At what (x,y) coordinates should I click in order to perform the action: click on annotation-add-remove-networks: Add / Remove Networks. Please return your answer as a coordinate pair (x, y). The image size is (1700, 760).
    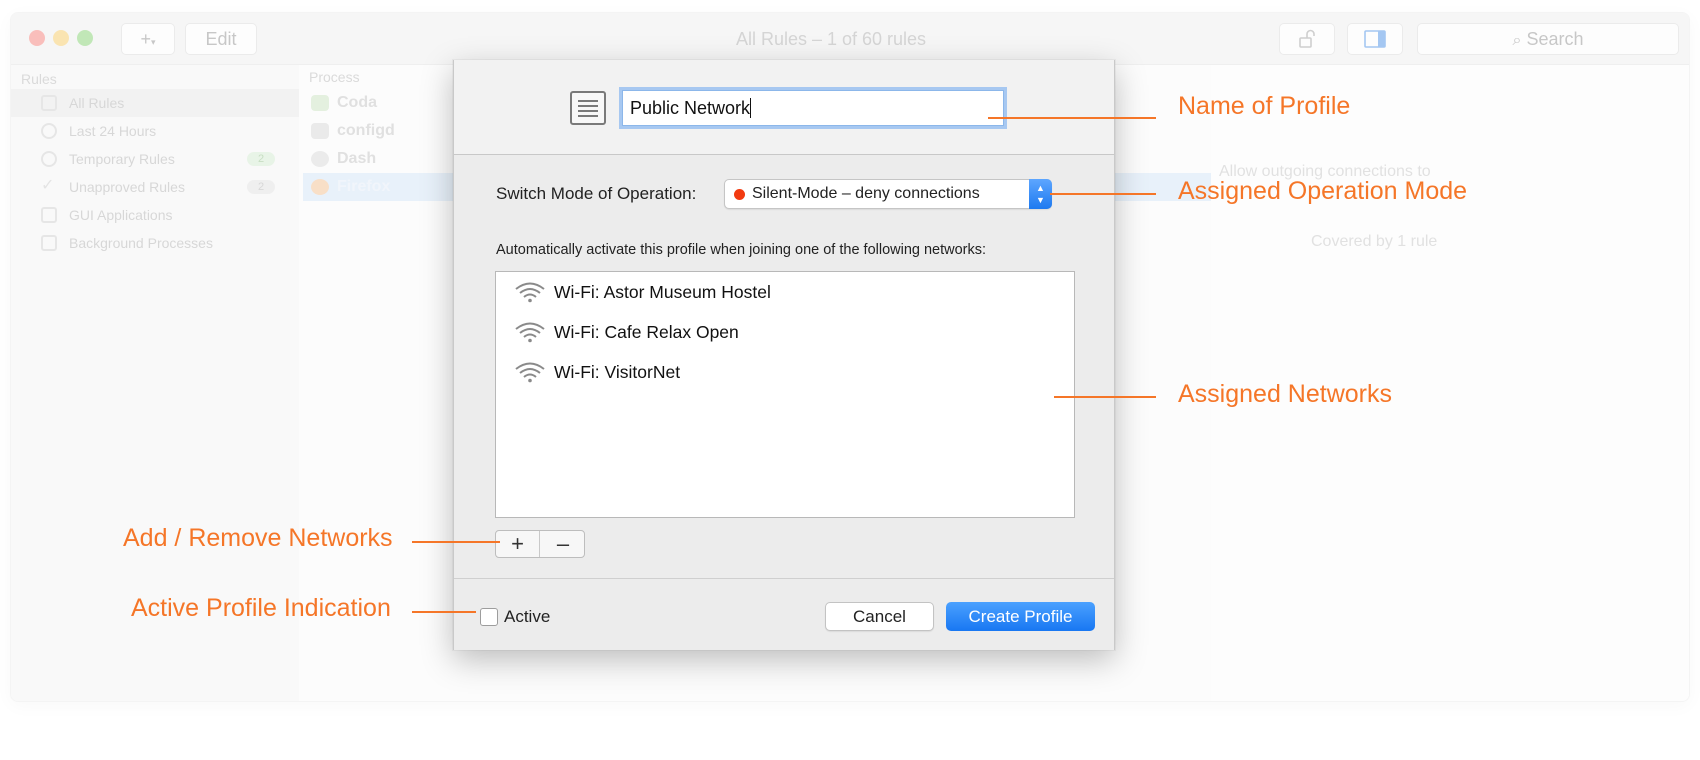
    Looking at the image, I should click on (258, 538).